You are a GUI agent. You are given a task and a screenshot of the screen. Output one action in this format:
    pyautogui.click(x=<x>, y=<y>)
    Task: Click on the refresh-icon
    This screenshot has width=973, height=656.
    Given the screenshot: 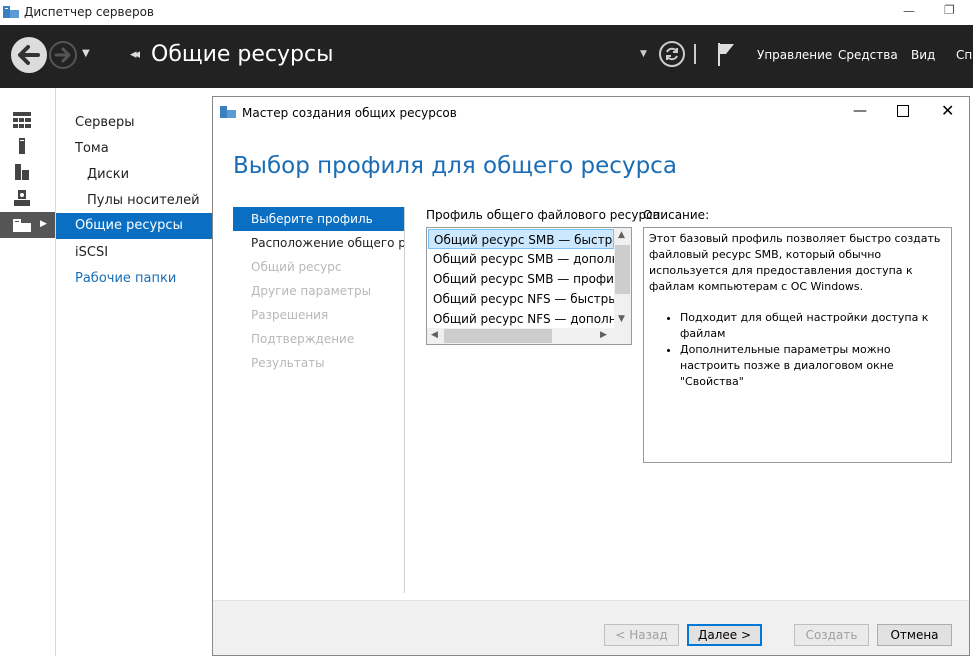 What is the action you would take?
    pyautogui.click(x=672, y=54)
    